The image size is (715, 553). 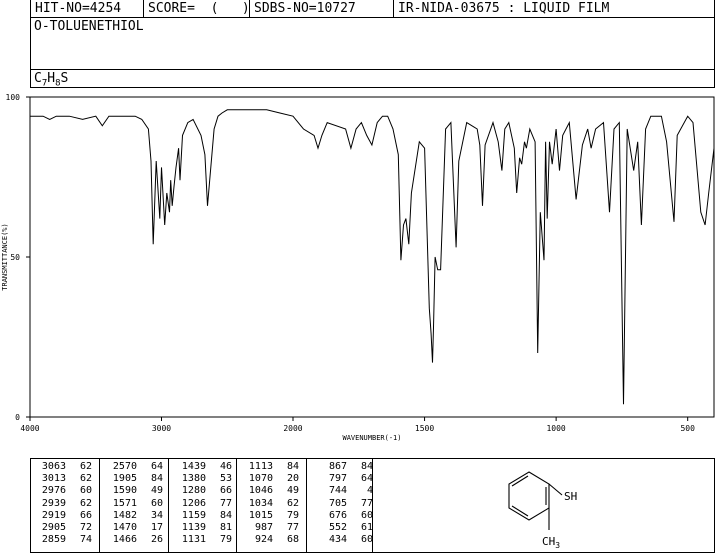 What do you see at coordinates (124, 515) in the screenshot?
I see `peak-wavenumber: 1482` at bounding box center [124, 515].